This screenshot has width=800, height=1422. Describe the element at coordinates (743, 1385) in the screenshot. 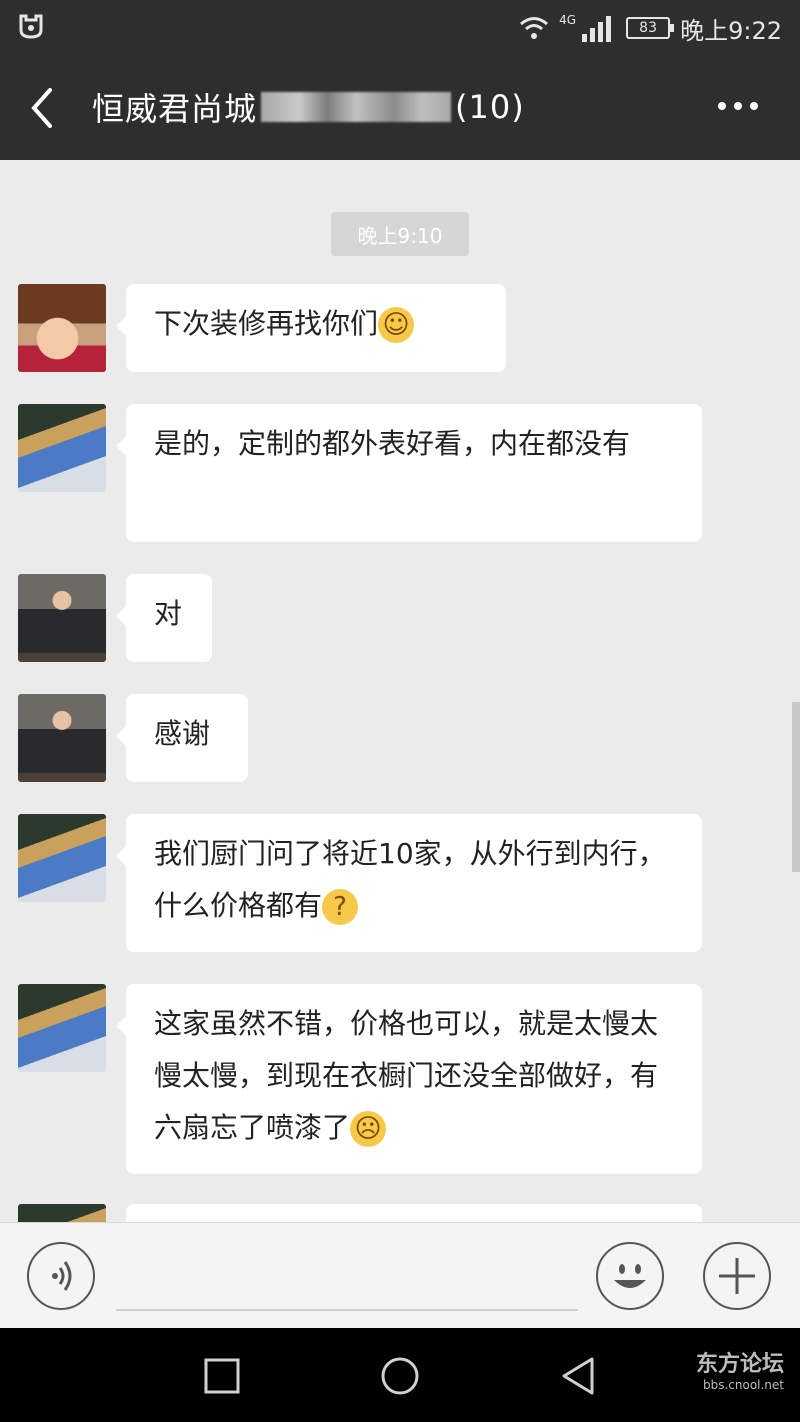

I see `watermark-site: bbs.cnool.net` at that location.